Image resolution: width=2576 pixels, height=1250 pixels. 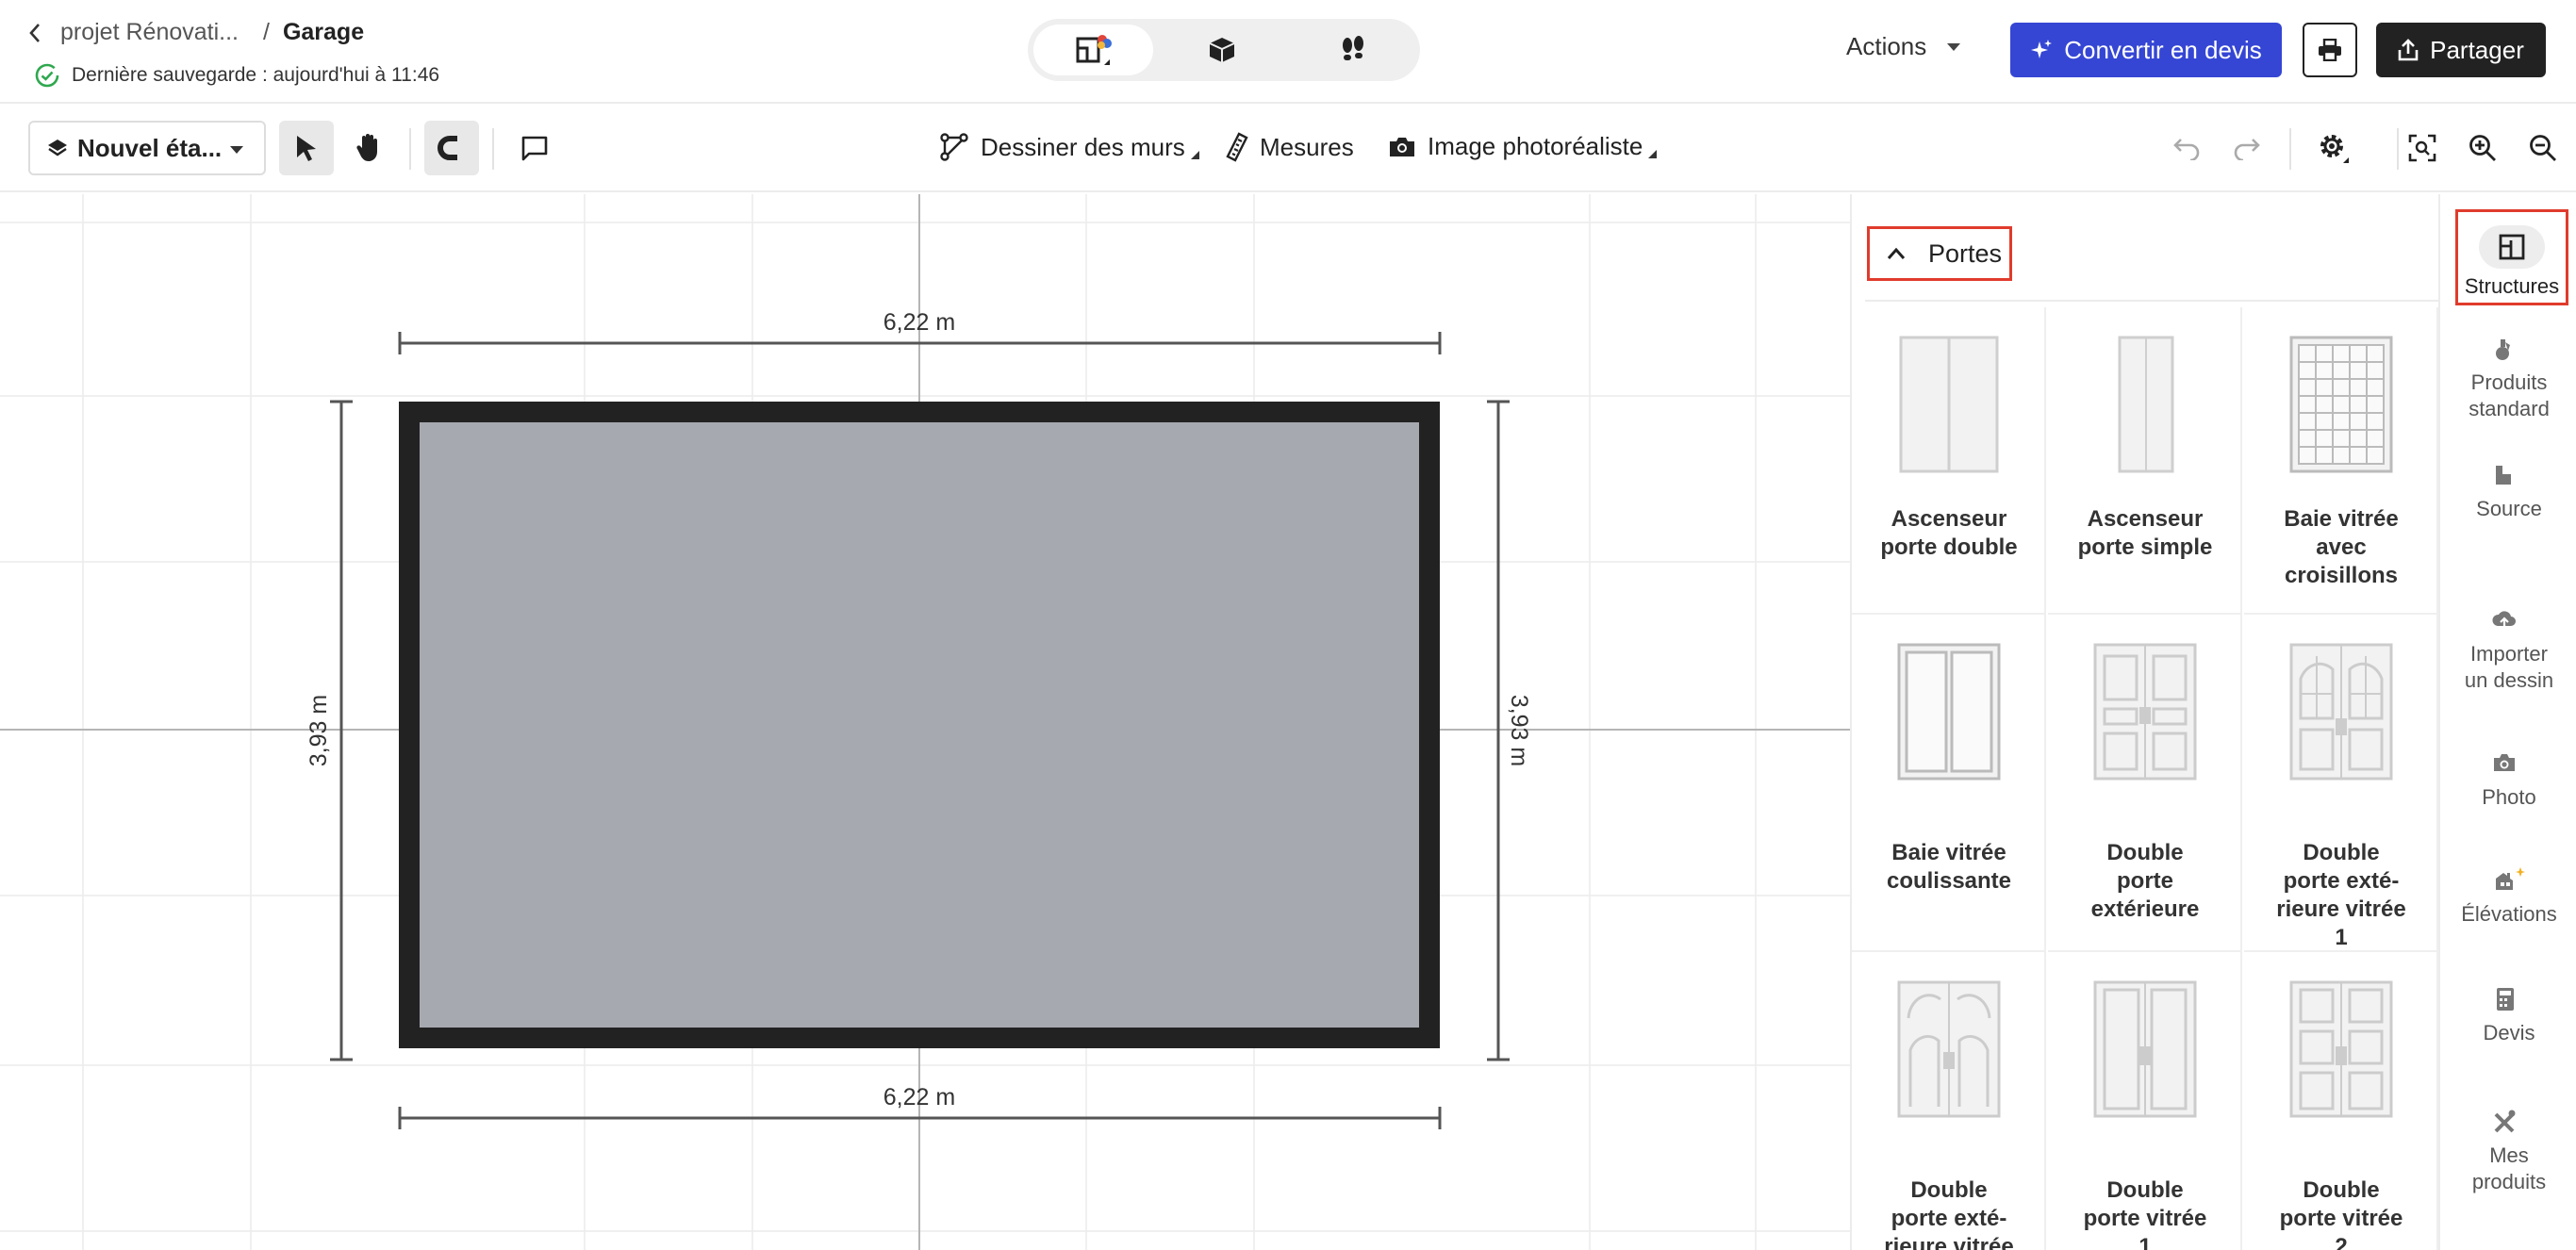 What do you see at coordinates (2509, 408) in the screenshot?
I see `sidebar-item-label: standard` at bounding box center [2509, 408].